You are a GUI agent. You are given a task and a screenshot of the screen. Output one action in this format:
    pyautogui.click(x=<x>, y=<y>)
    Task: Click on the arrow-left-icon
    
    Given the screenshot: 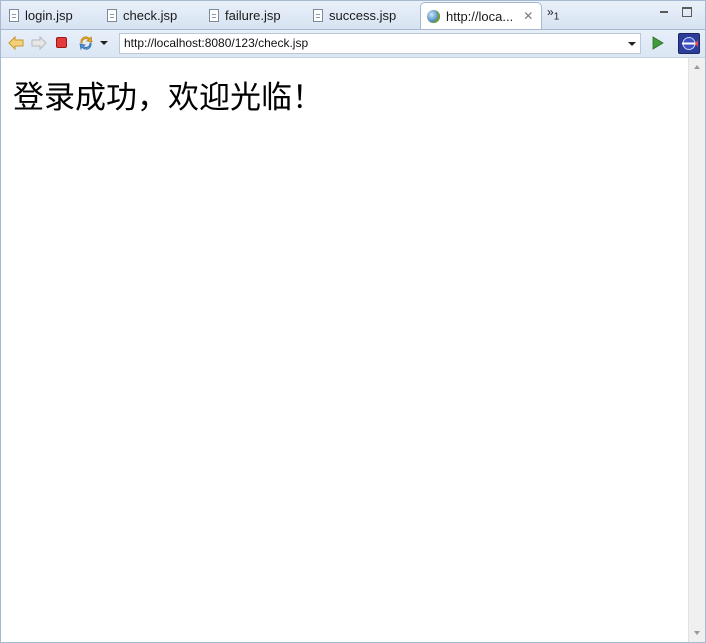 What is the action you would take?
    pyautogui.click(x=16, y=43)
    